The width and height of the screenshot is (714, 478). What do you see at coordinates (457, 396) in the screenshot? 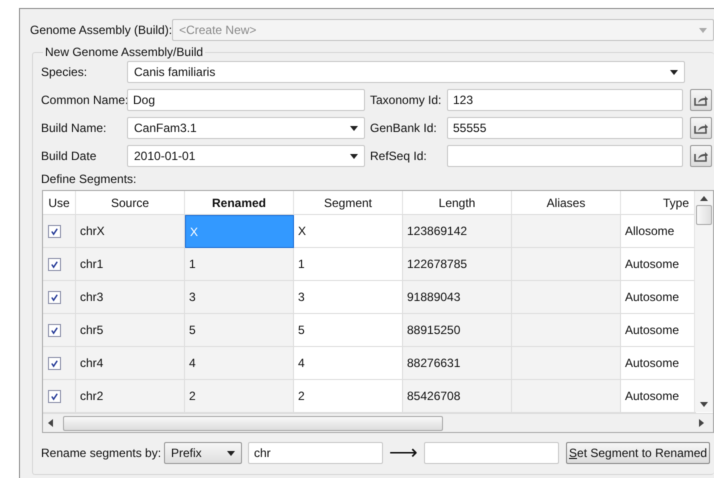
I see `table-cell: 85426708` at bounding box center [457, 396].